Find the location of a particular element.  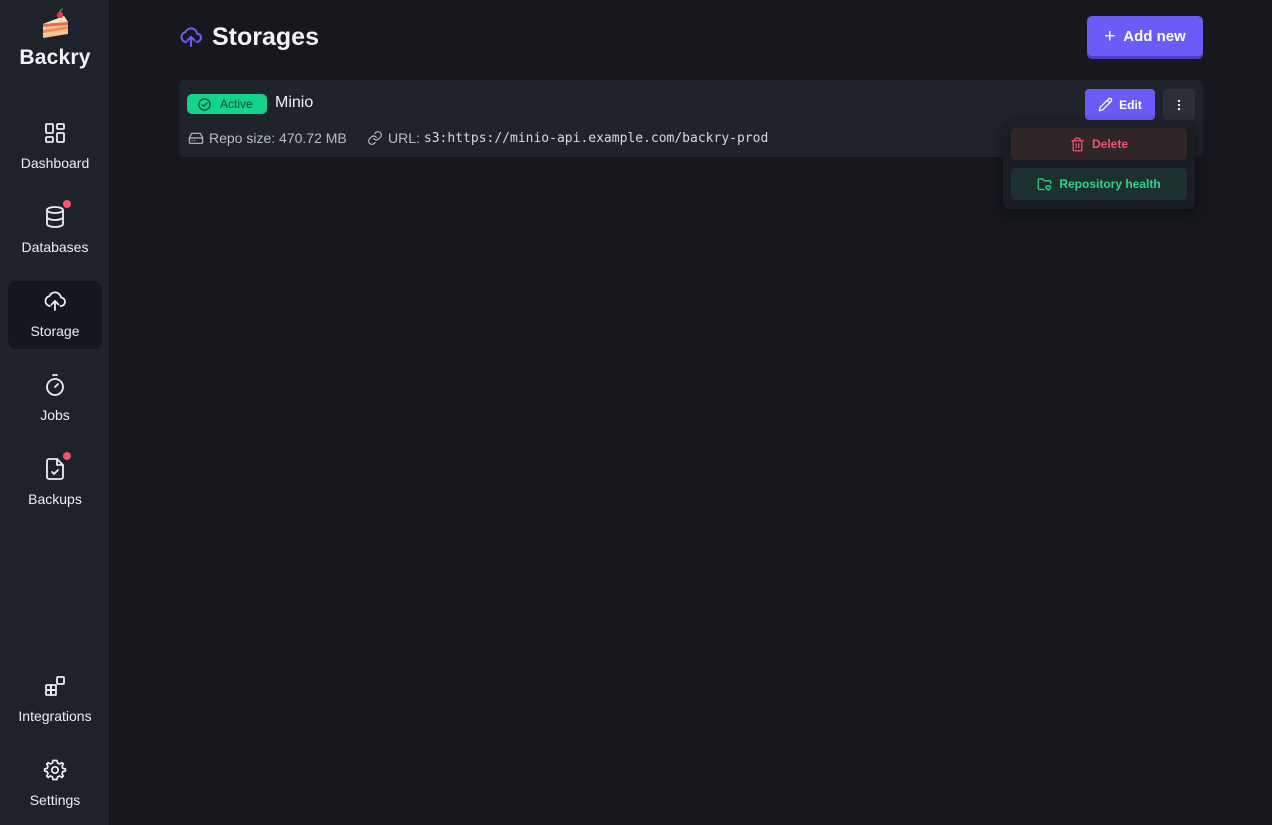

repo-size: Repo size: 470.72 MB is located at coordinates (267, 138).